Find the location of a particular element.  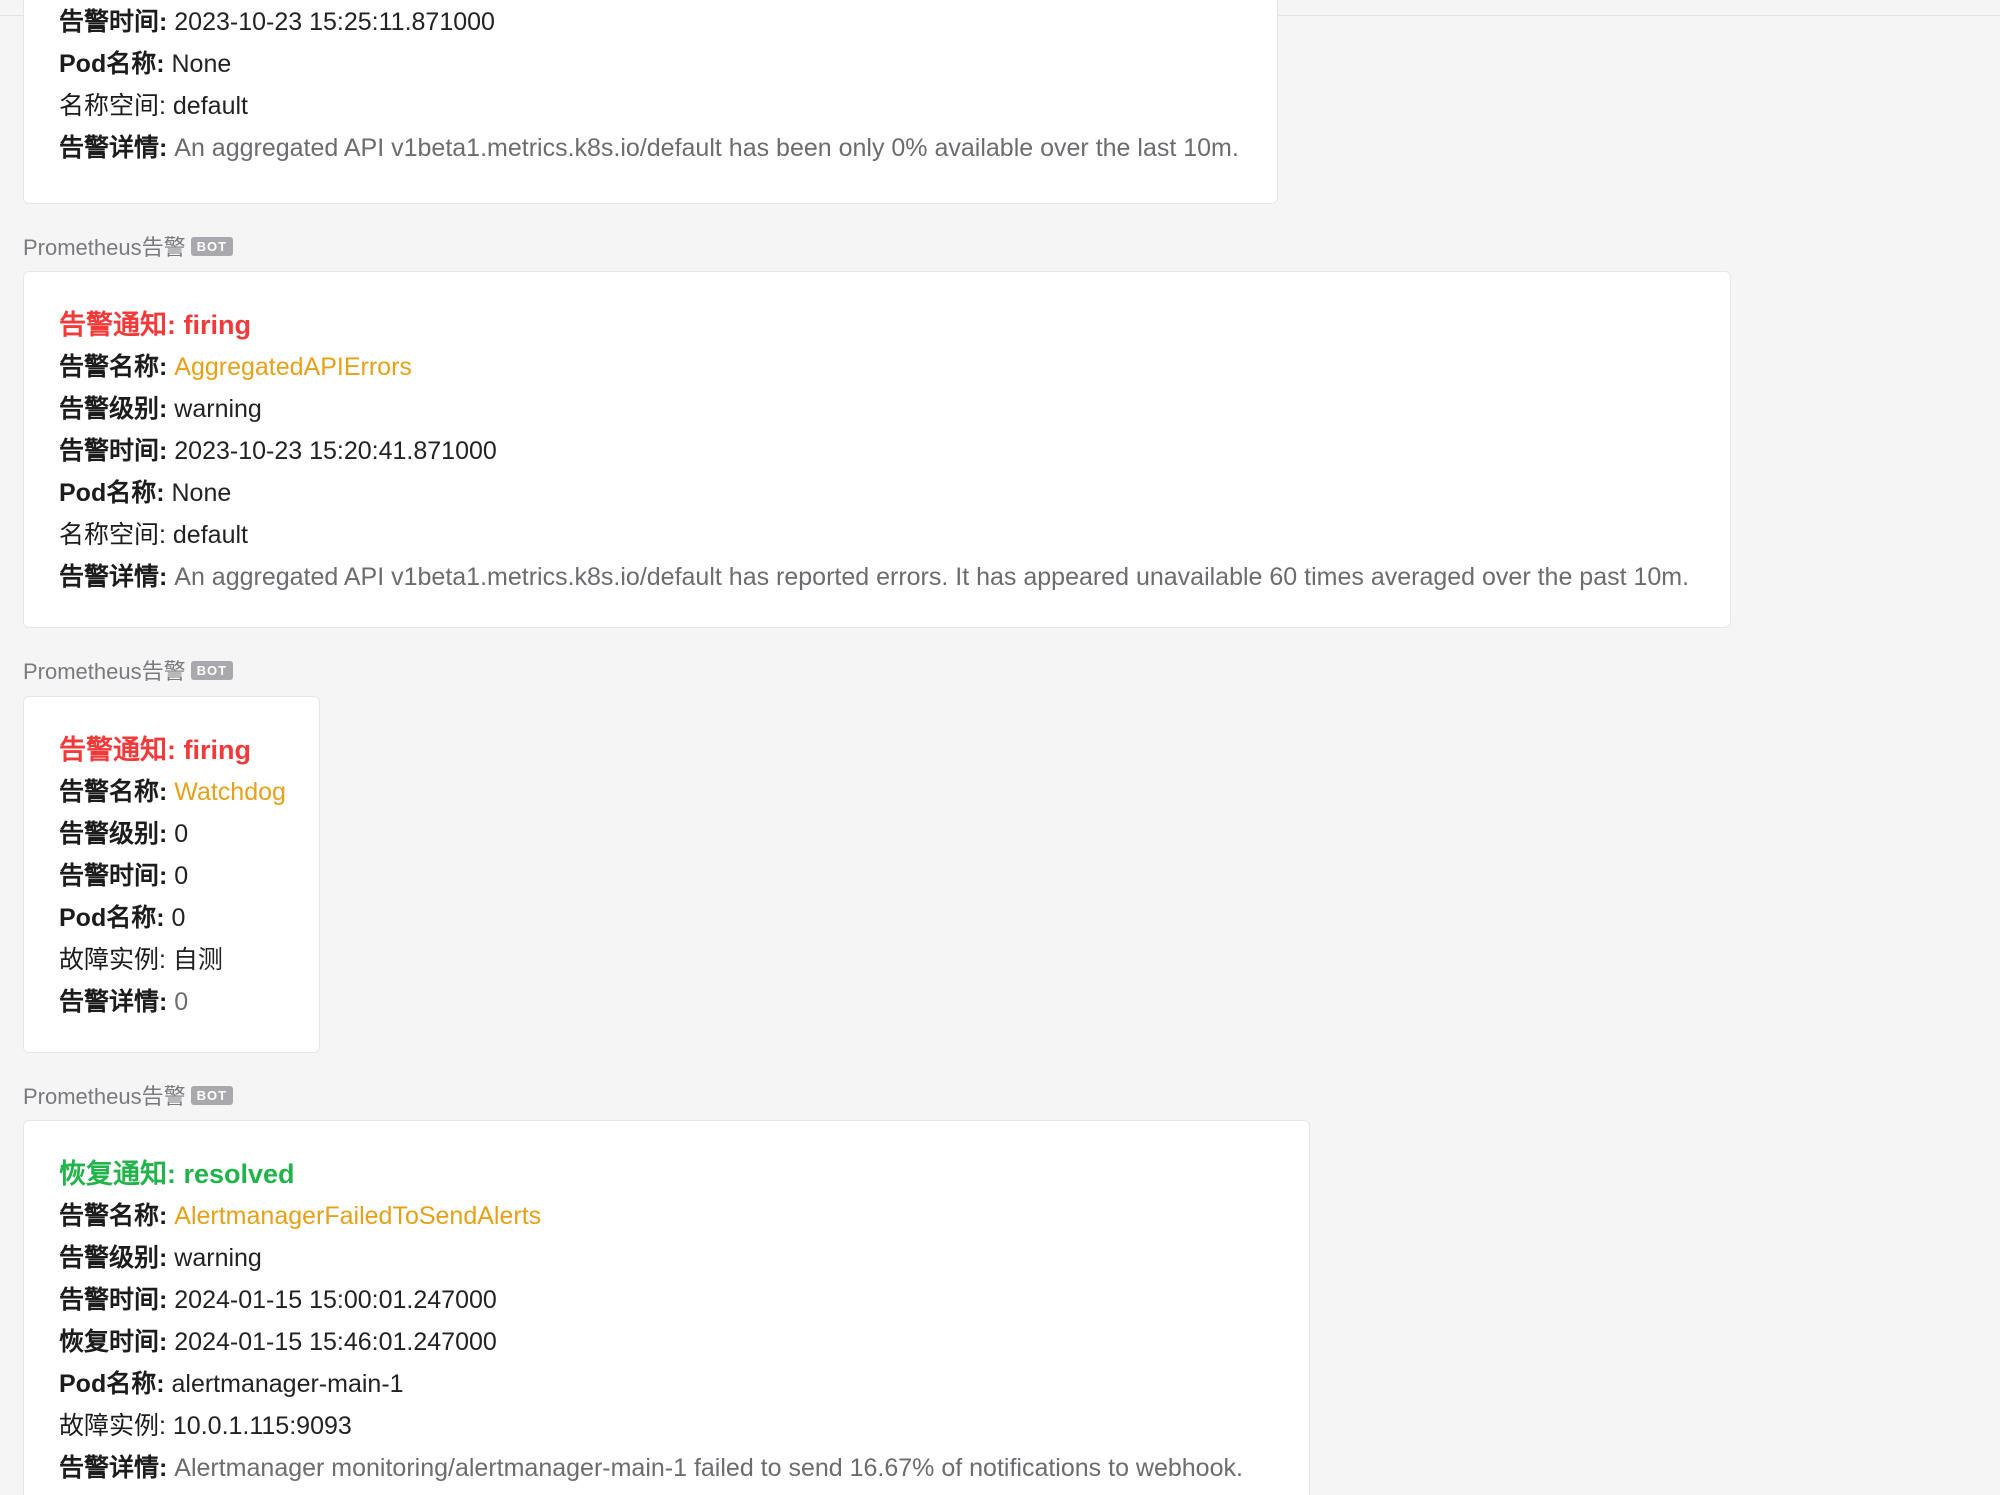

alert-time-row: 告警时间: 2023-10-23 15:20:41.871000 is located at coordinates (278, 451).